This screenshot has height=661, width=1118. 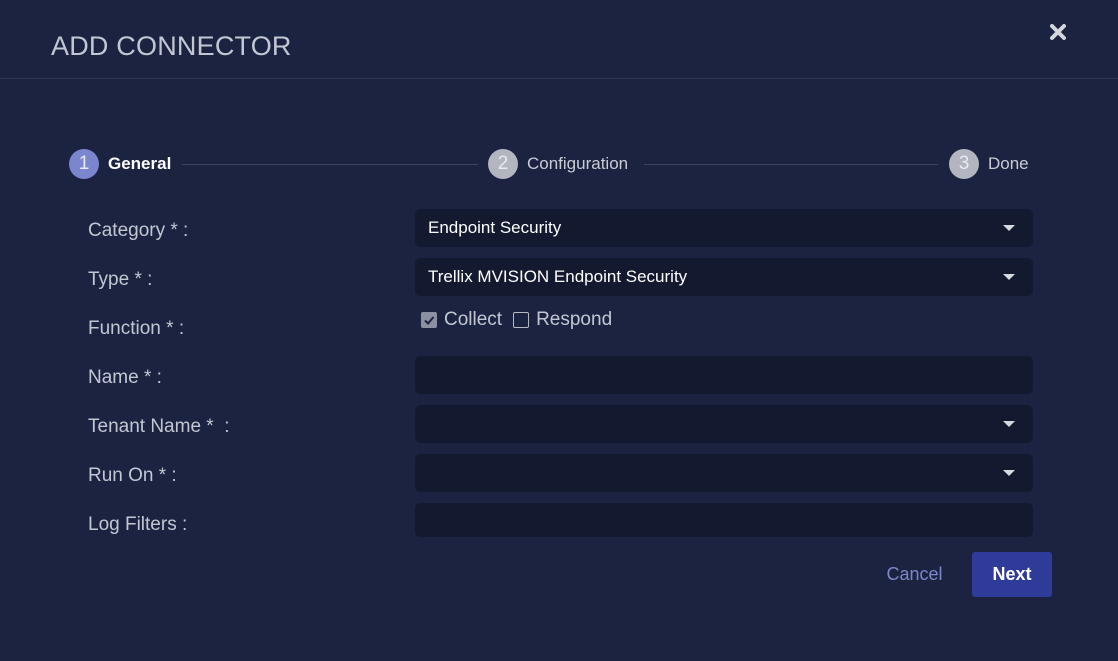 I want to click on step-general: 1 General, so click(x=120, y=164).